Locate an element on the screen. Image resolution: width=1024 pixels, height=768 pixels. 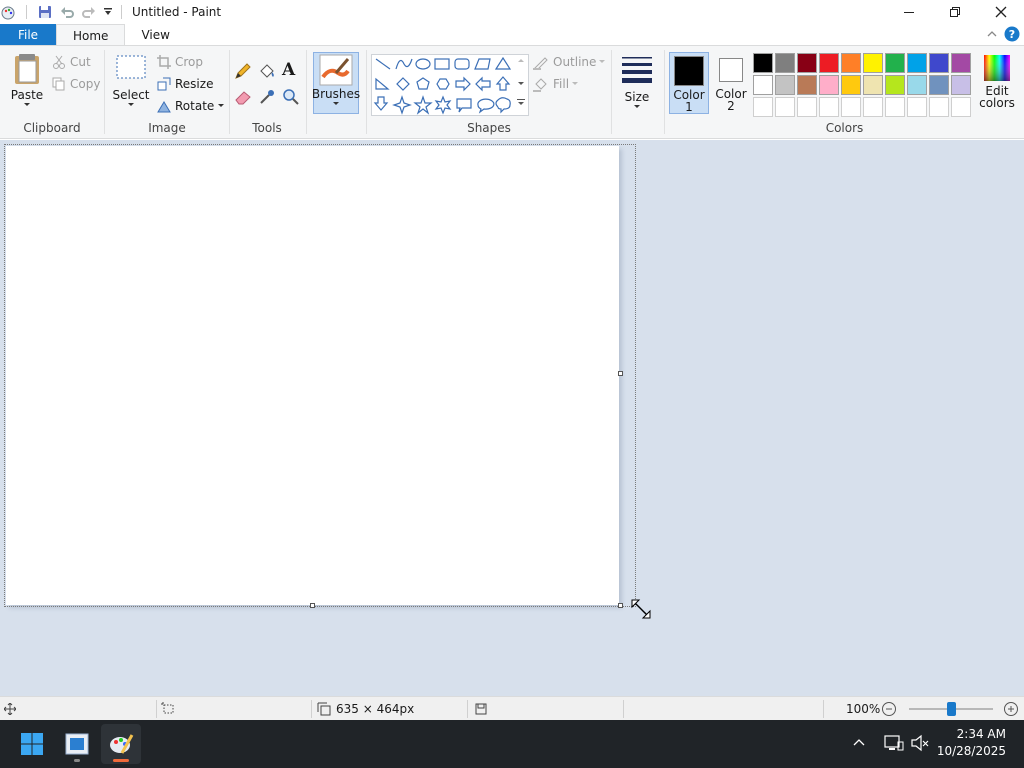
paste-button: Paste is located at coordinates (27, 80).